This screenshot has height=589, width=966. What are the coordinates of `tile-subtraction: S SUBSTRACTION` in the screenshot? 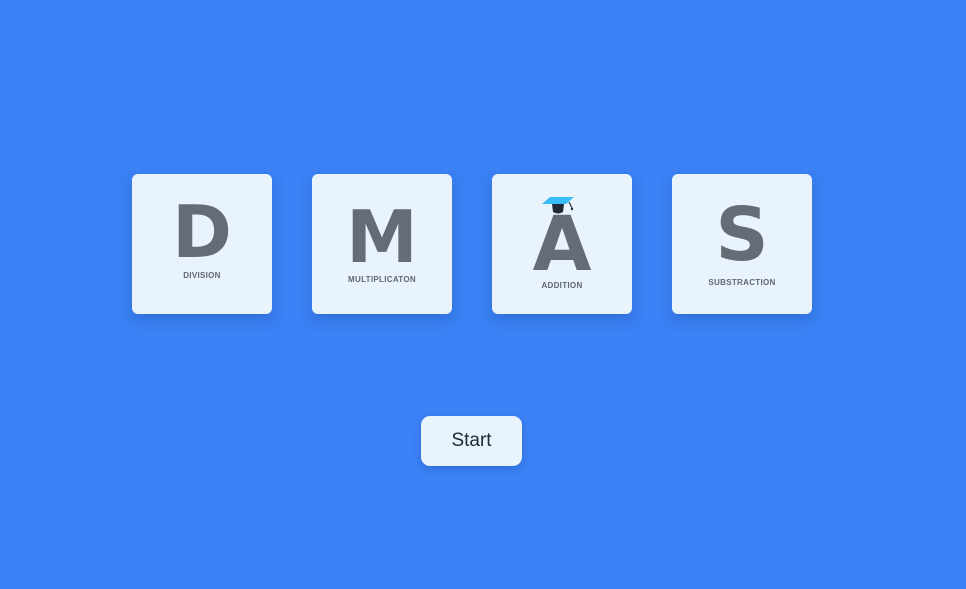 It's located at (742, 244).